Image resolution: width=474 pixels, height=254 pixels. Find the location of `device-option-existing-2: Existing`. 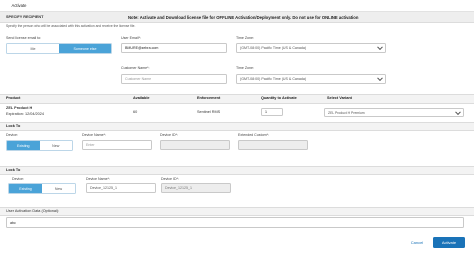

device-option-existing-2: Existing is located at coordinates (25, 188).